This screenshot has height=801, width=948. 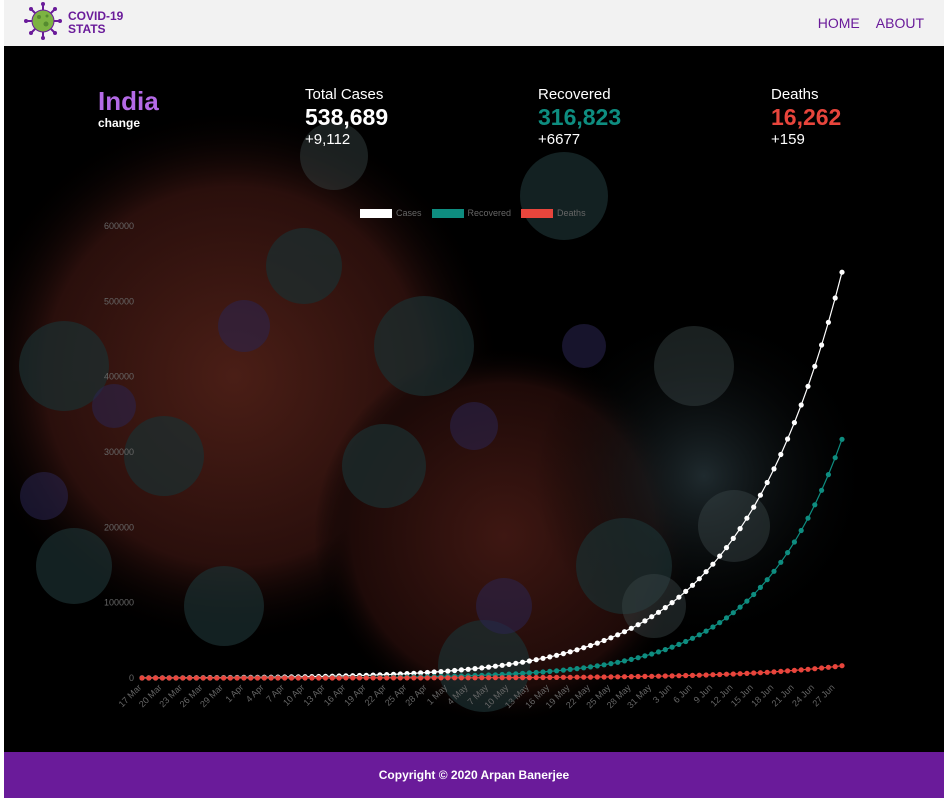 What do you see at coordinates (839, 23) in the screenshot?
I see `nav-home-link: HOME` at bounding box center [839, 23].